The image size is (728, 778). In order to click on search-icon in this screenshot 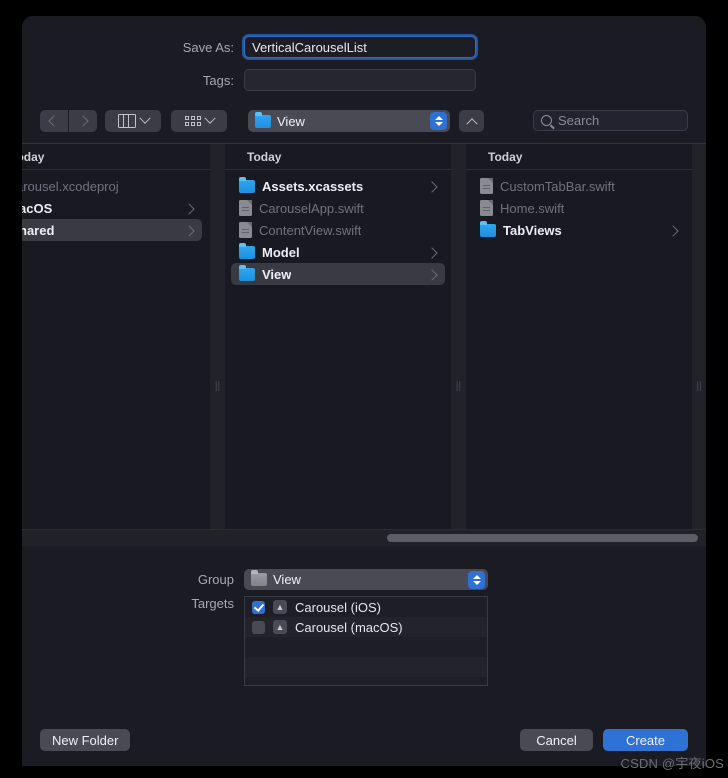, I will do `click(546, 120)`.